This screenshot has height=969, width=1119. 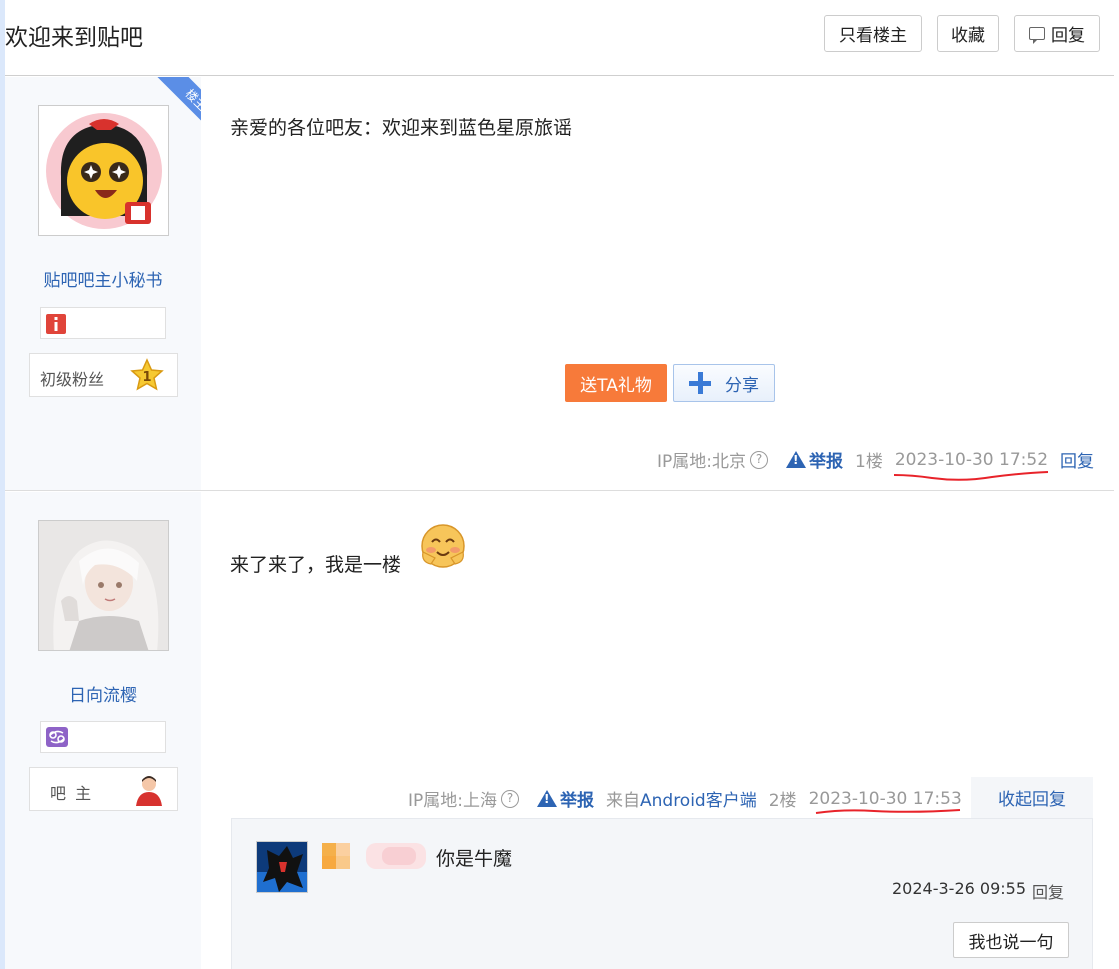 I want to click on star-level-icon: 1, so click(x=147, y=374).